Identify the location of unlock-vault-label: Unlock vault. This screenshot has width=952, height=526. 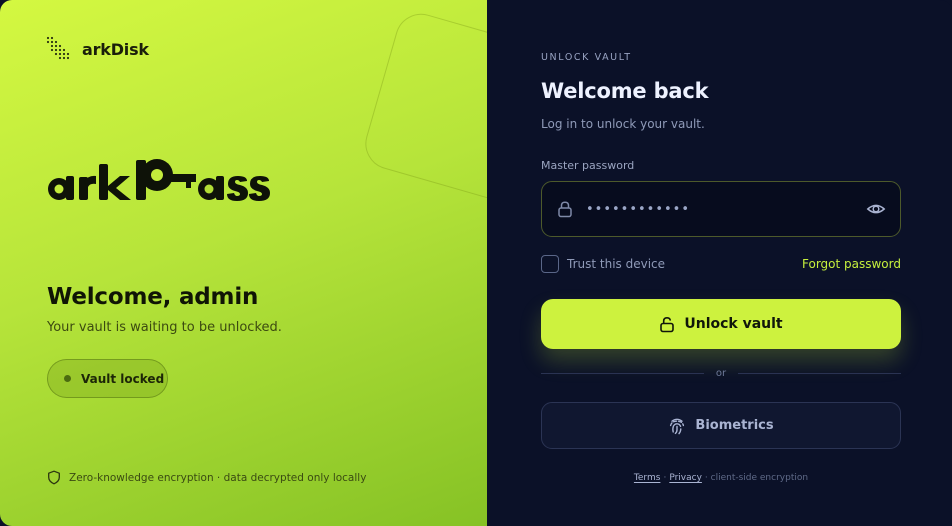
(733, 324).